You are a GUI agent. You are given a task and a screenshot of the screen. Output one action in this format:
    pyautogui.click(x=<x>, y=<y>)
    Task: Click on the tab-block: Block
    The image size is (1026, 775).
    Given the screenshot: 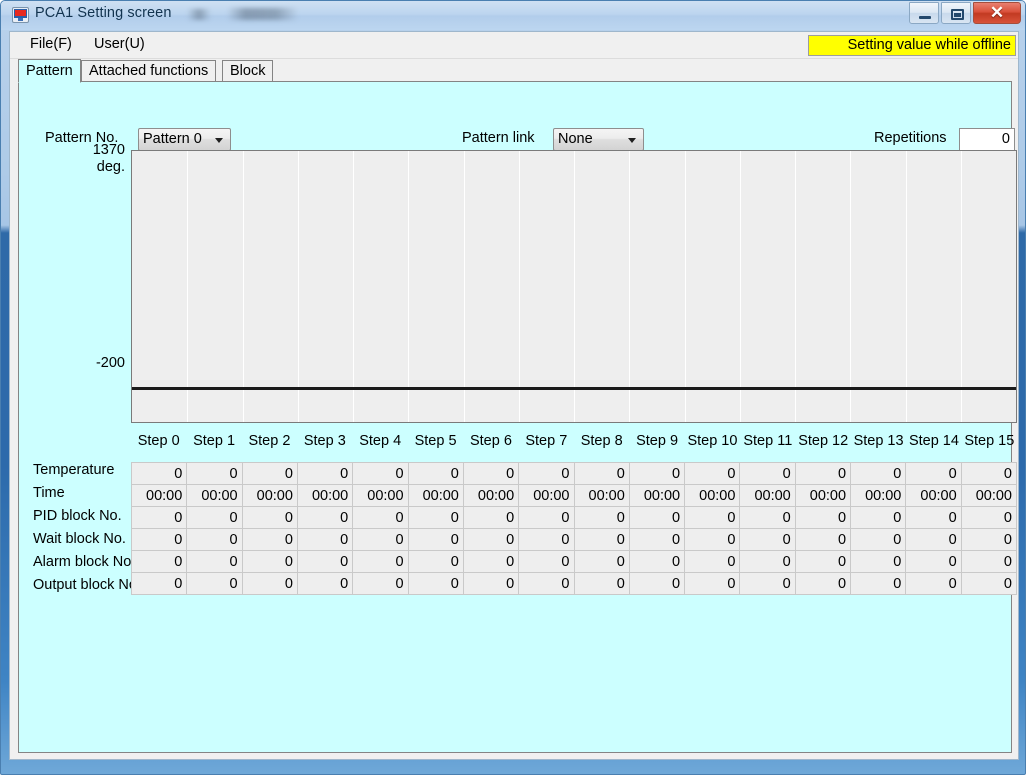 What is the action you would take?
    pyautogui.click(x=248, y=71)
    